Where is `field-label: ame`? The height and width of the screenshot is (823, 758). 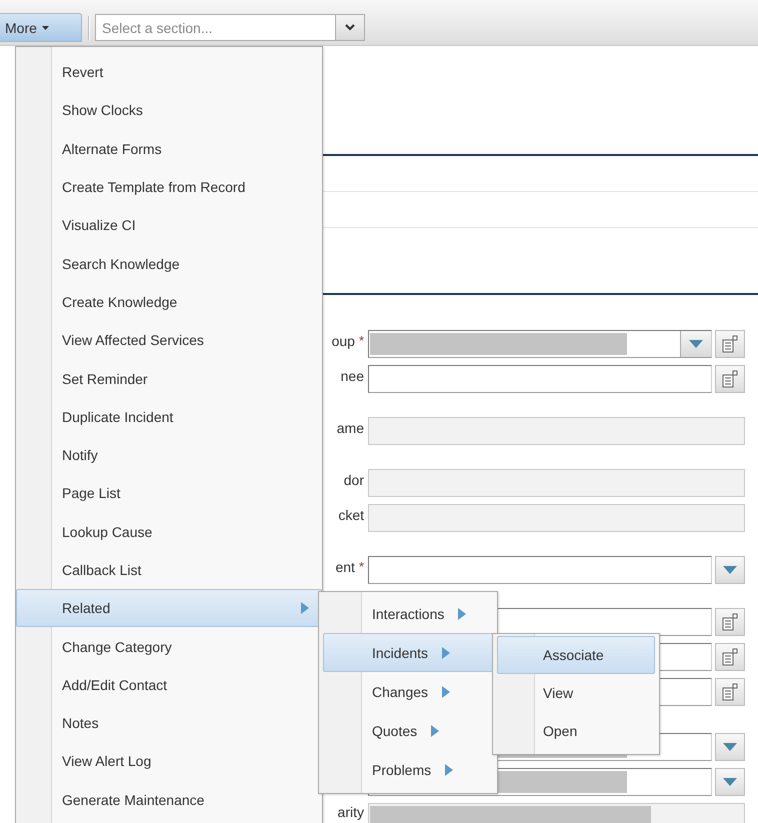 field-label: ame is located at coordinates (350, 428).